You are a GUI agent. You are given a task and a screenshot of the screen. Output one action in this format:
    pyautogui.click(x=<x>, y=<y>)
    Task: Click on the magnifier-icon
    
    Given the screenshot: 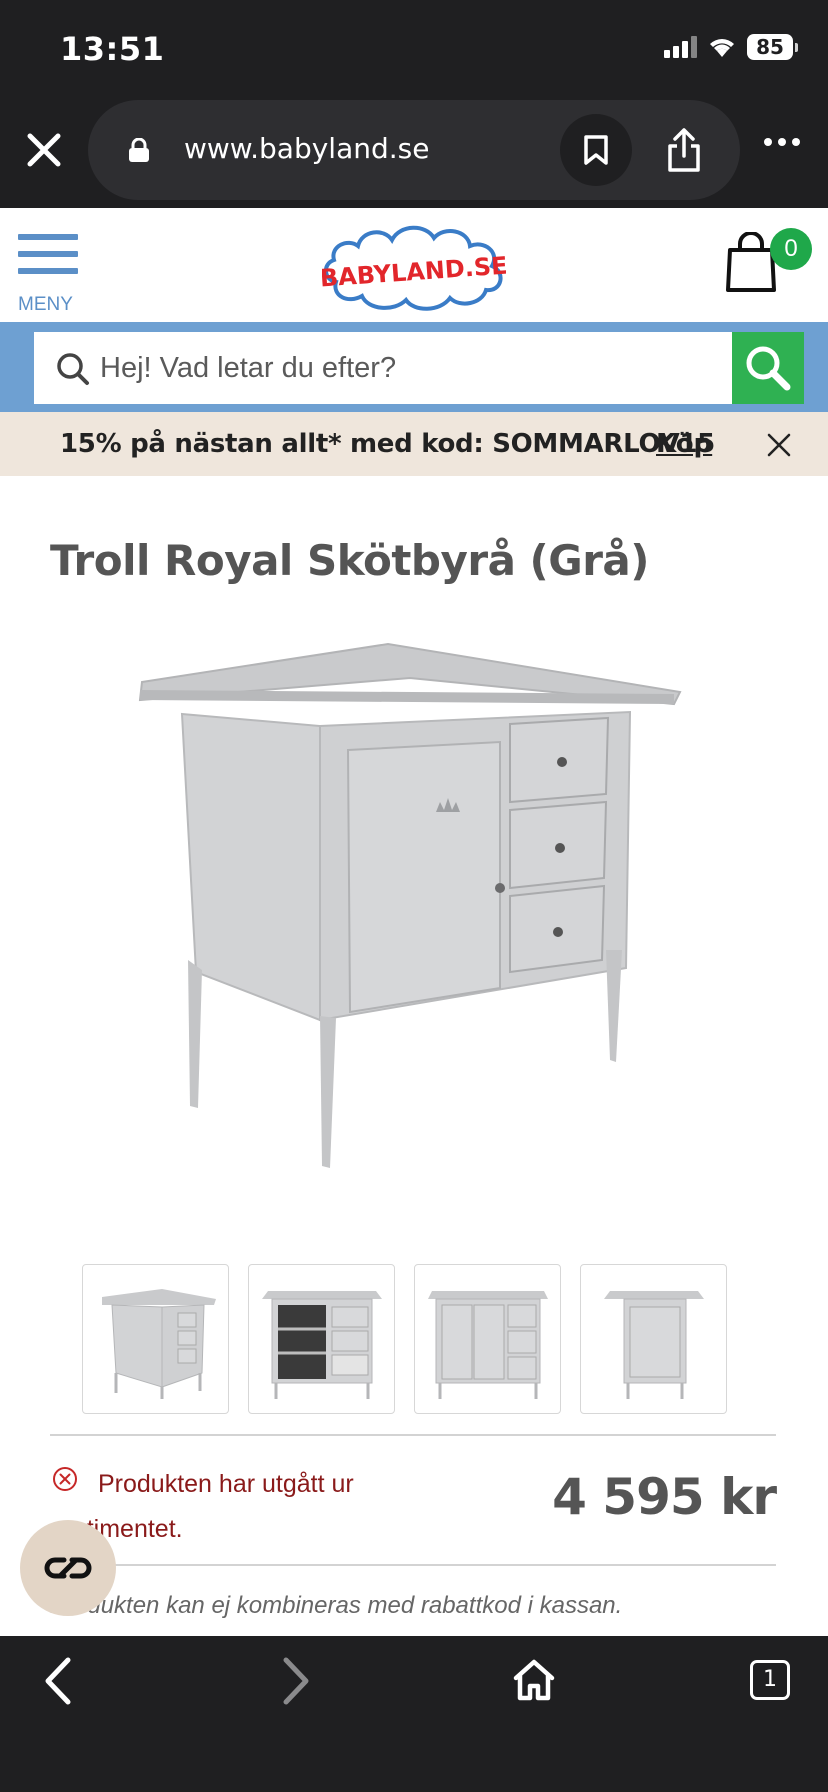 What is the action you would take?
    pyautogui.click(x=768, y=368)
    